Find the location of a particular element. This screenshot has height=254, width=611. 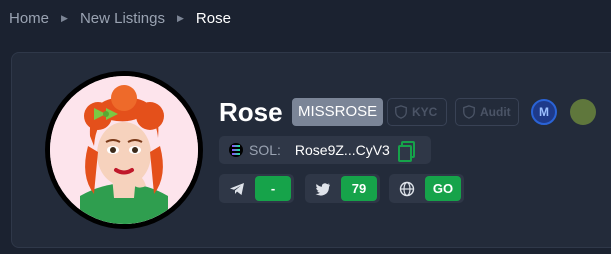

twitter-icon is located at coordinates (323, 189).